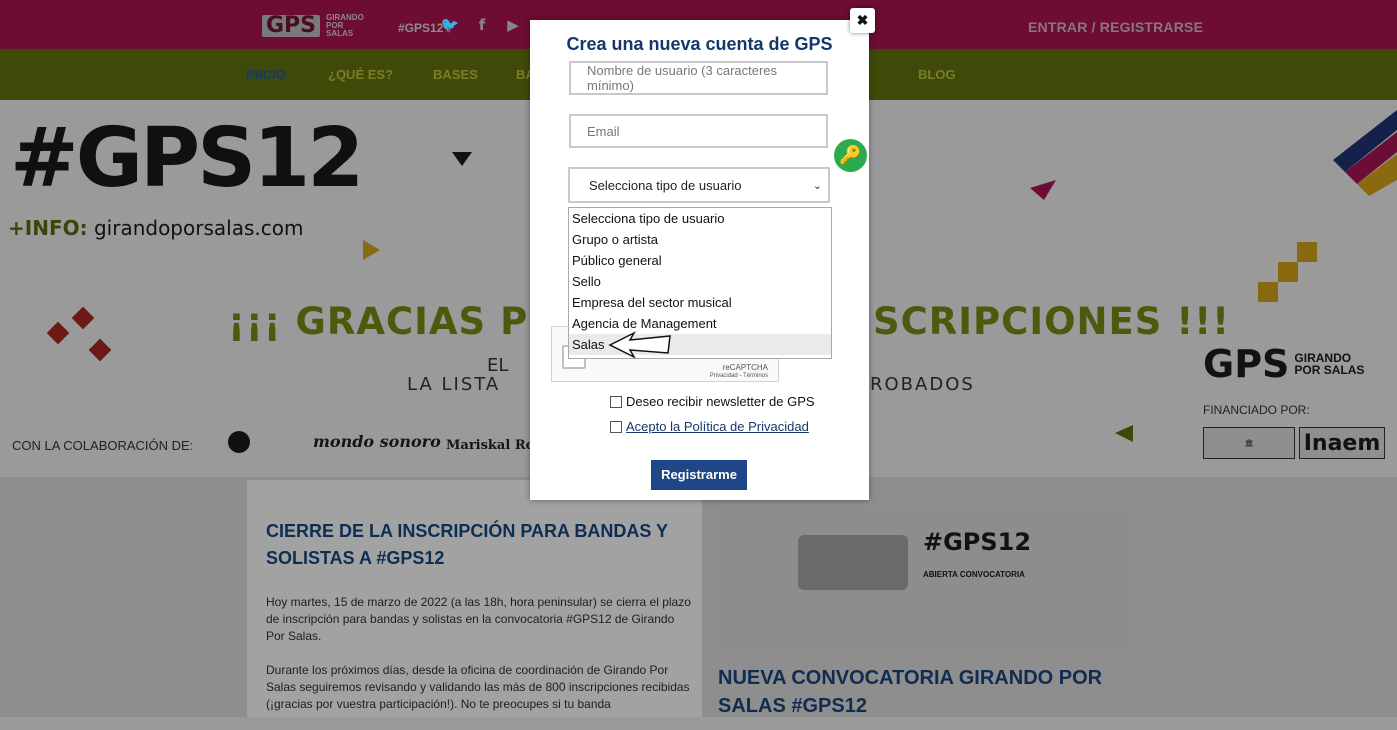 The image size is (1397, 730). Describe the element at coordinates (700, 302) in the screenshot. I see `option-empresa: Empresa del sector musical` at that location.